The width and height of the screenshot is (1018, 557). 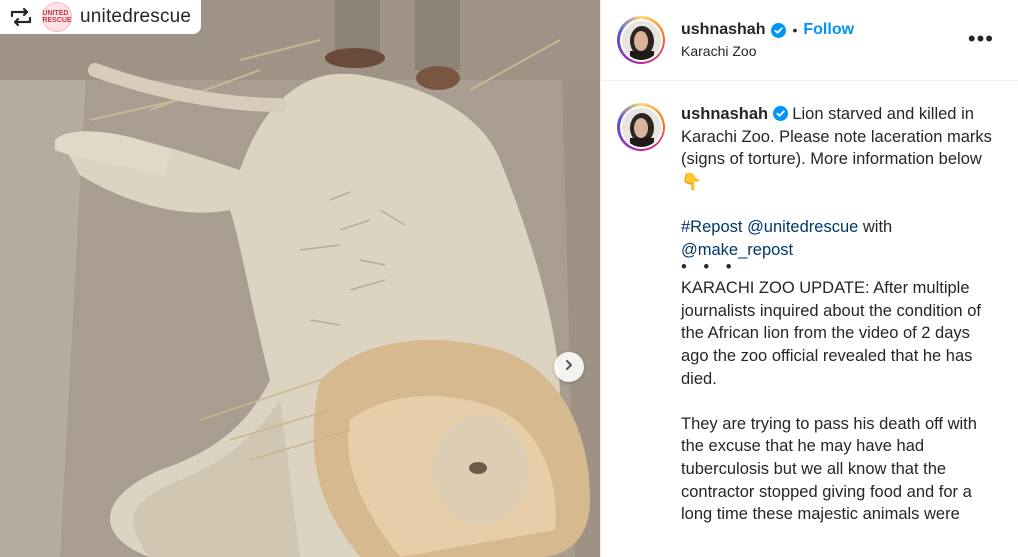 What do you see at coordinates (877, 226) in the screenshot?
I see `with-word: with` at bounding box center [877, 226].